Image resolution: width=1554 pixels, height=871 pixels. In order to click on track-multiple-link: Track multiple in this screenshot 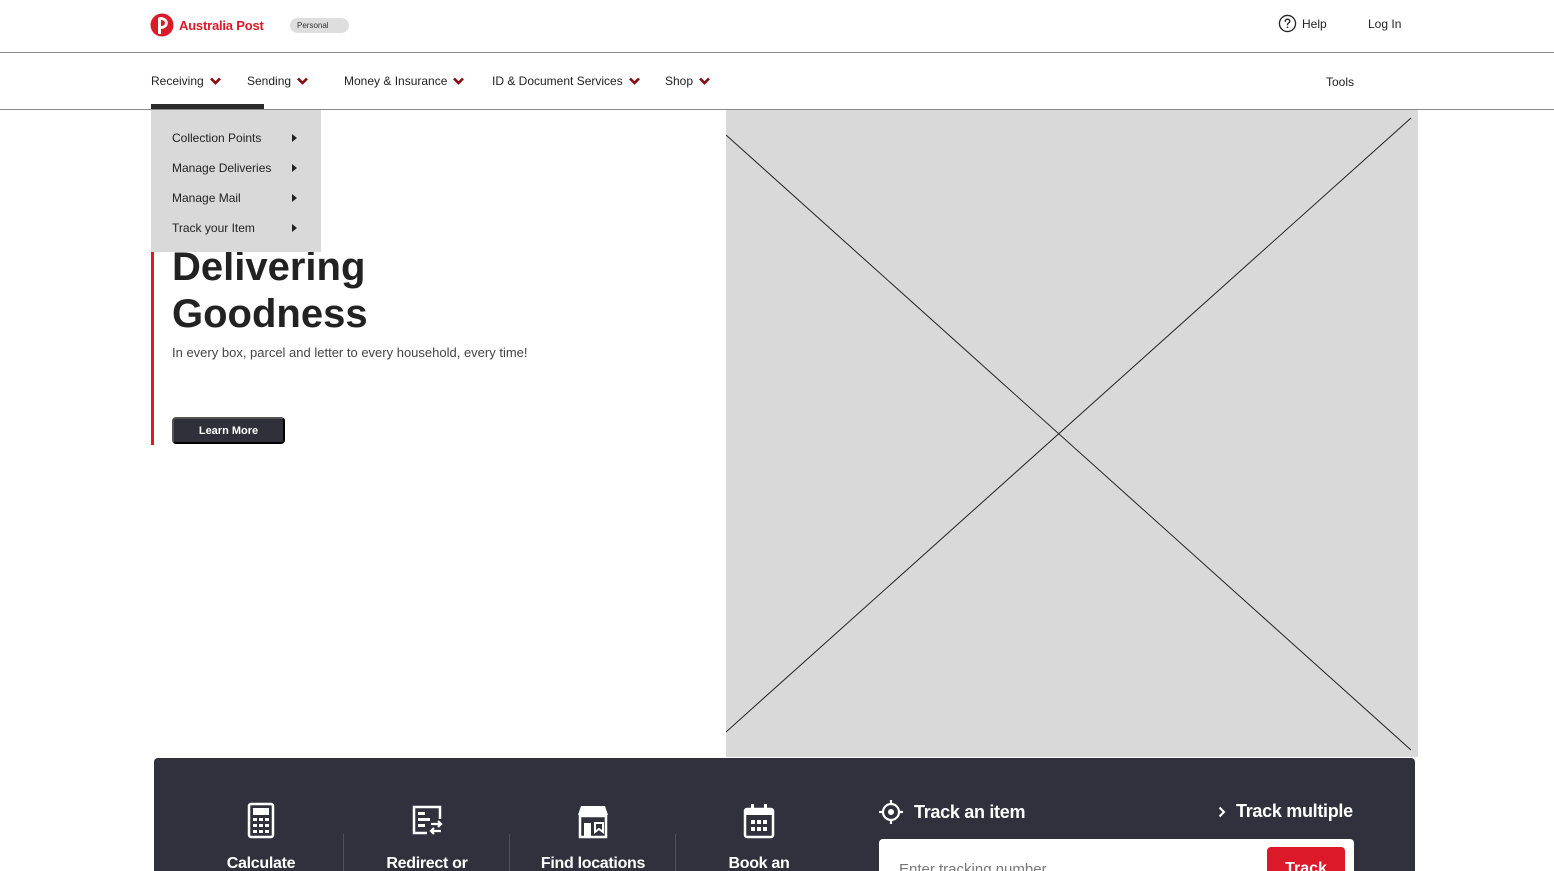, I will do `click(1285, 811)`.